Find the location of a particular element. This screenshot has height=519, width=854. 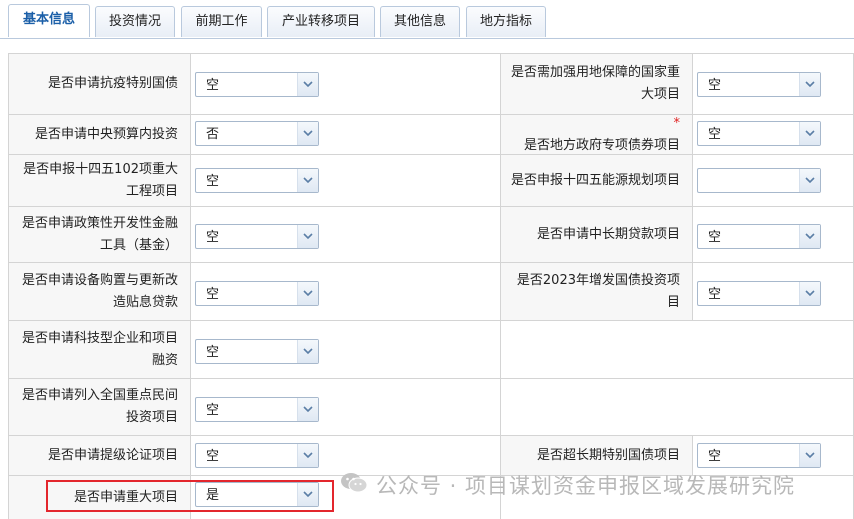

cell-energy-plan-project is located at coordinates (773, 181).